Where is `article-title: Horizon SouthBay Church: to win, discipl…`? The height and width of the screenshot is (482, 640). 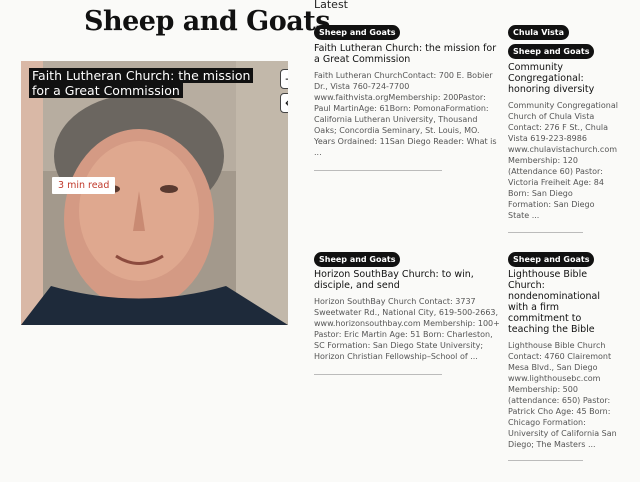 article-title: Horizon SouthBay Church: to win, discipl… is located at coordinates (407, 280).